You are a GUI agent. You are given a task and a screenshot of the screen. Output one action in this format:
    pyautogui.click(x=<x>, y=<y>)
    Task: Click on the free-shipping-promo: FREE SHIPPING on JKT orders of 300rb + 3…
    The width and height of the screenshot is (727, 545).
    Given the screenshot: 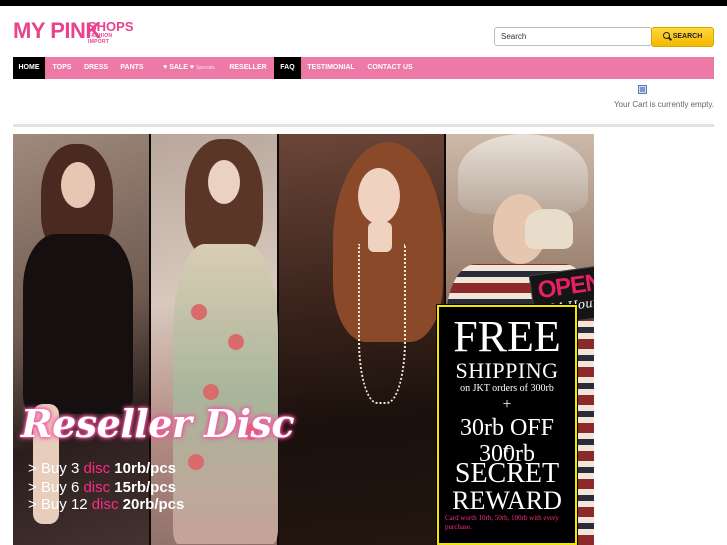 What is the action you would take?
    pyautogui.click(x=507, y=424)
    